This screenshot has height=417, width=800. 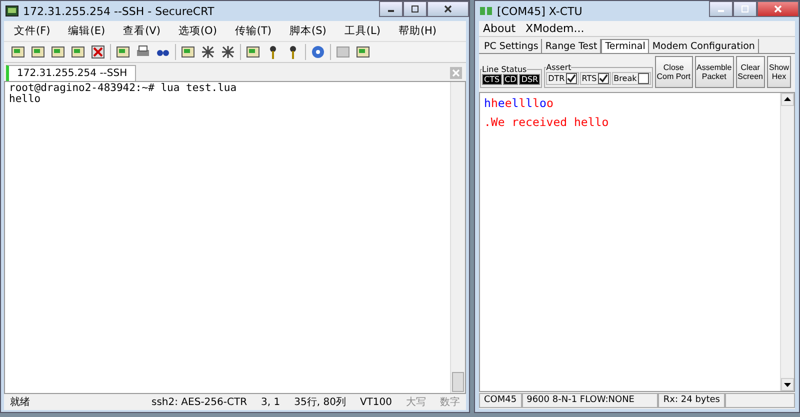 I want to click on status-text: COM45, so click(x=500, y=400).